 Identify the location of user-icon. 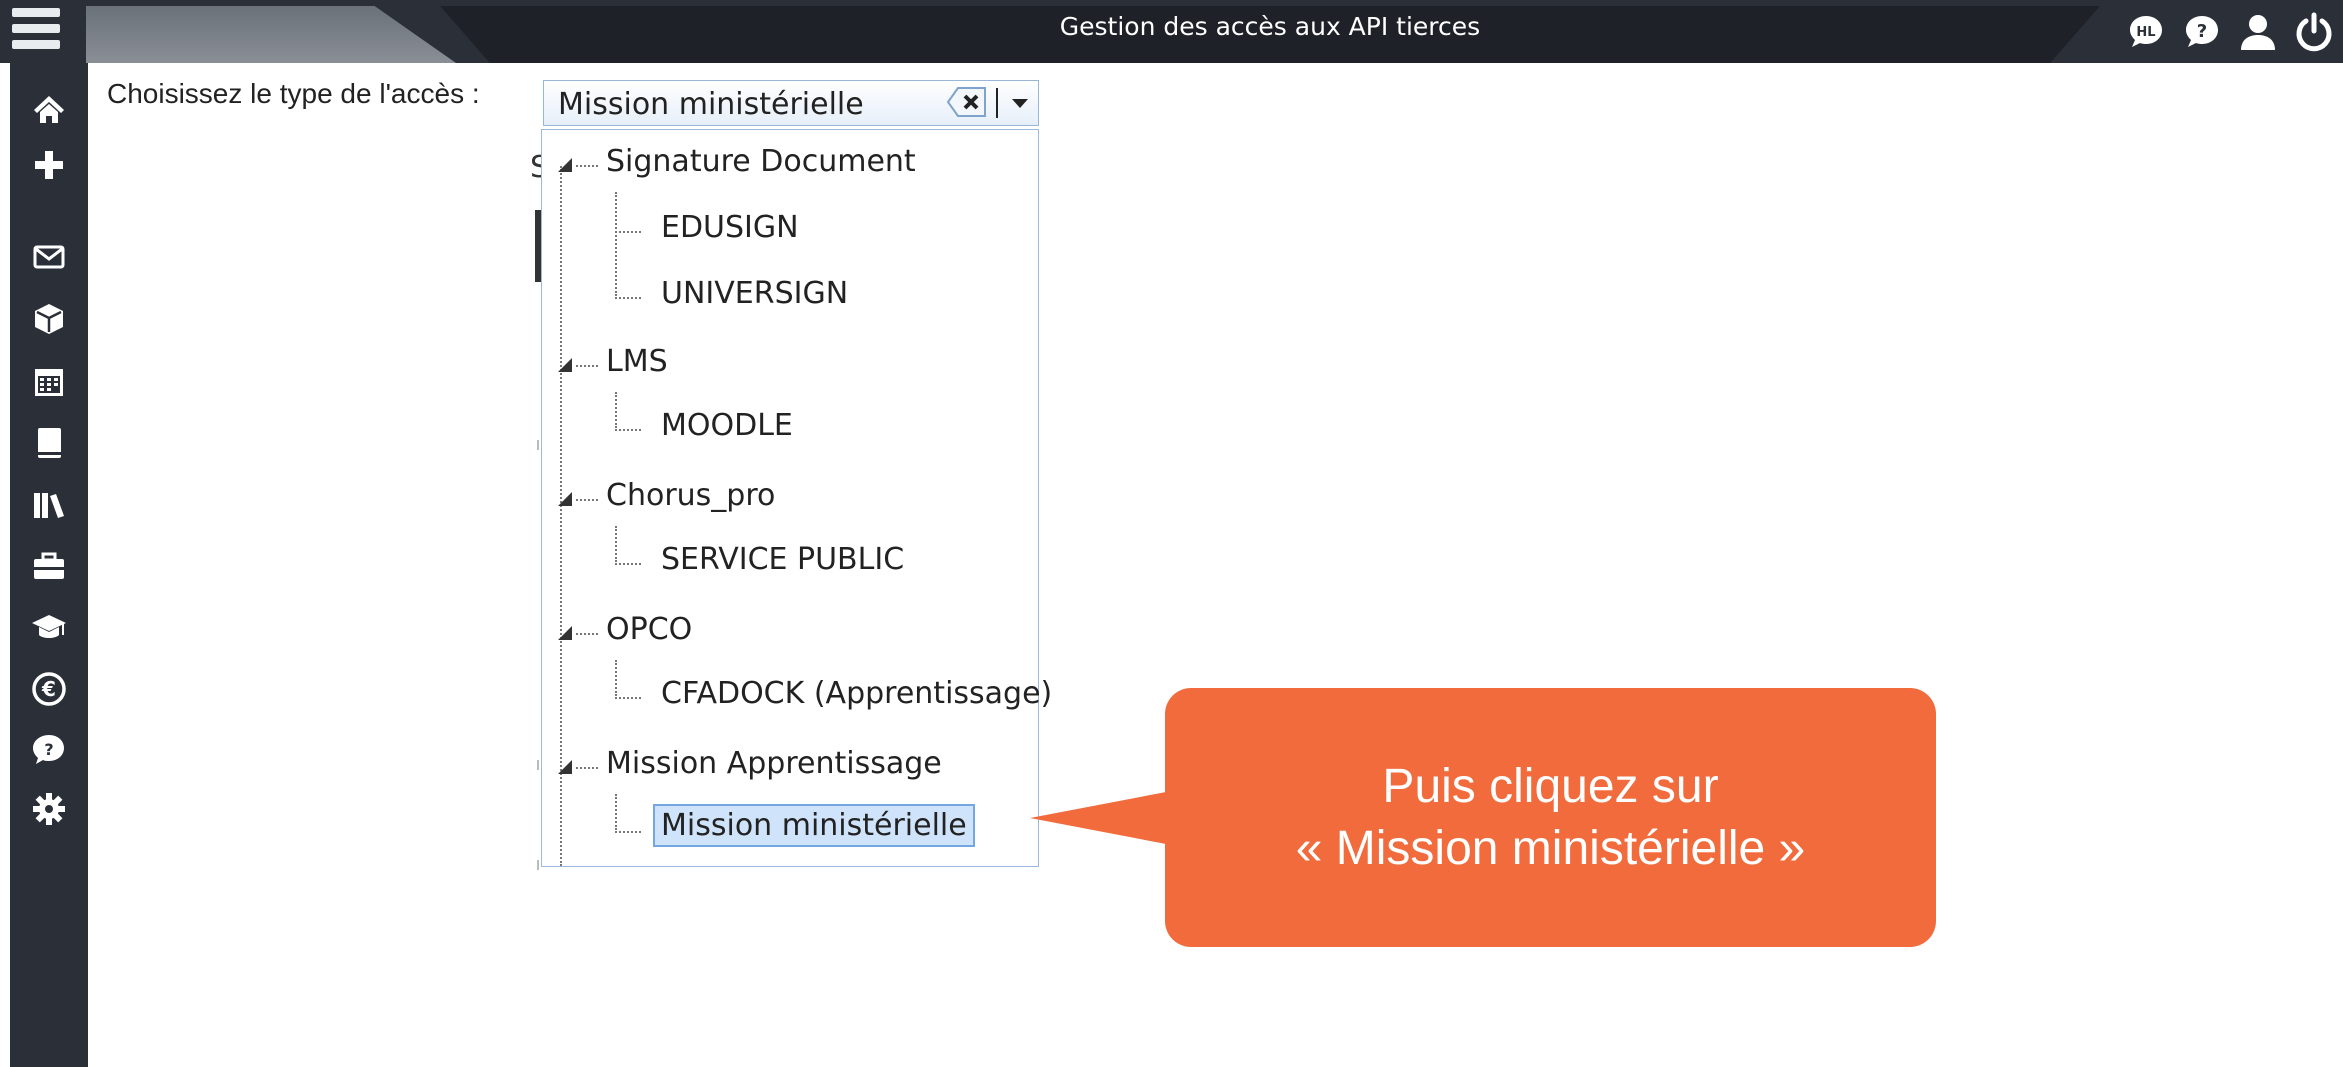
(2258, 32).